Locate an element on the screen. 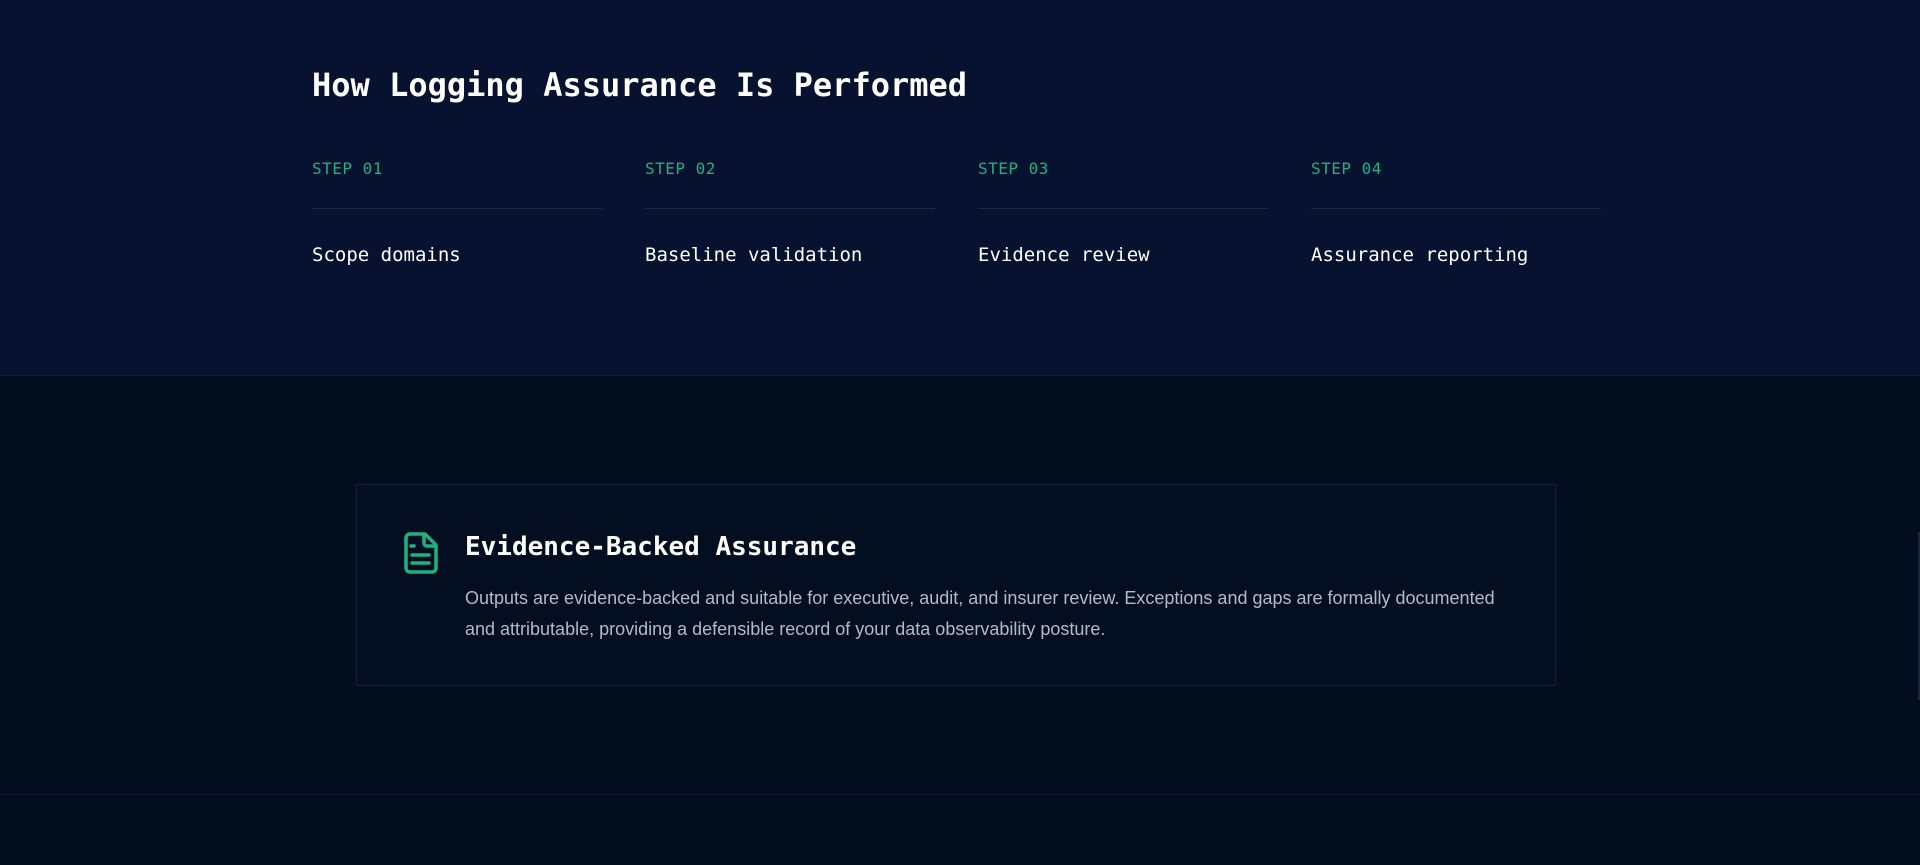 This screenshot has width=1920, height=865. card-title: Evidence-Backed Assurance is located at coordinates (661, 547).